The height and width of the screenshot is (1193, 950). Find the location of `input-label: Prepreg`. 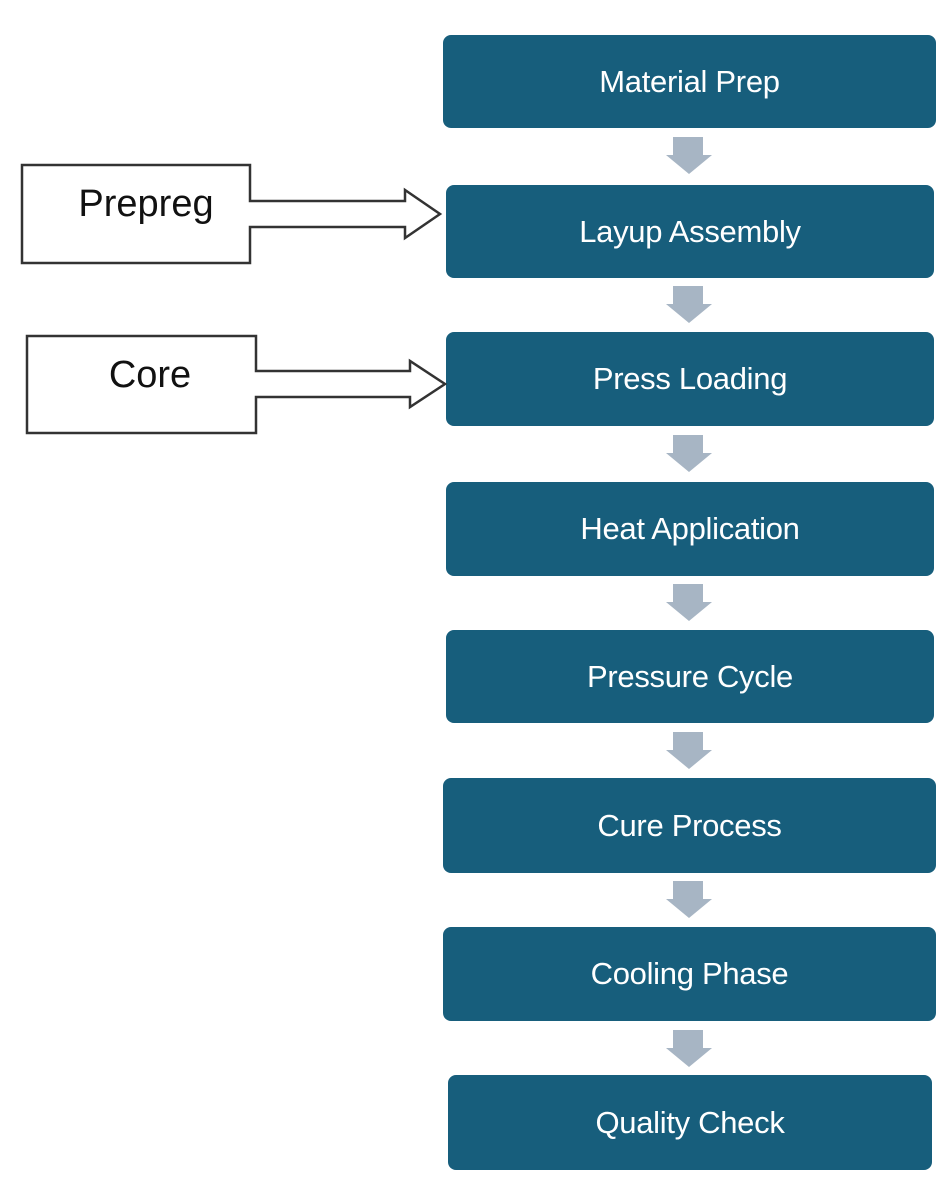

input-label: Prepreg is located at coordinates (146, 203).